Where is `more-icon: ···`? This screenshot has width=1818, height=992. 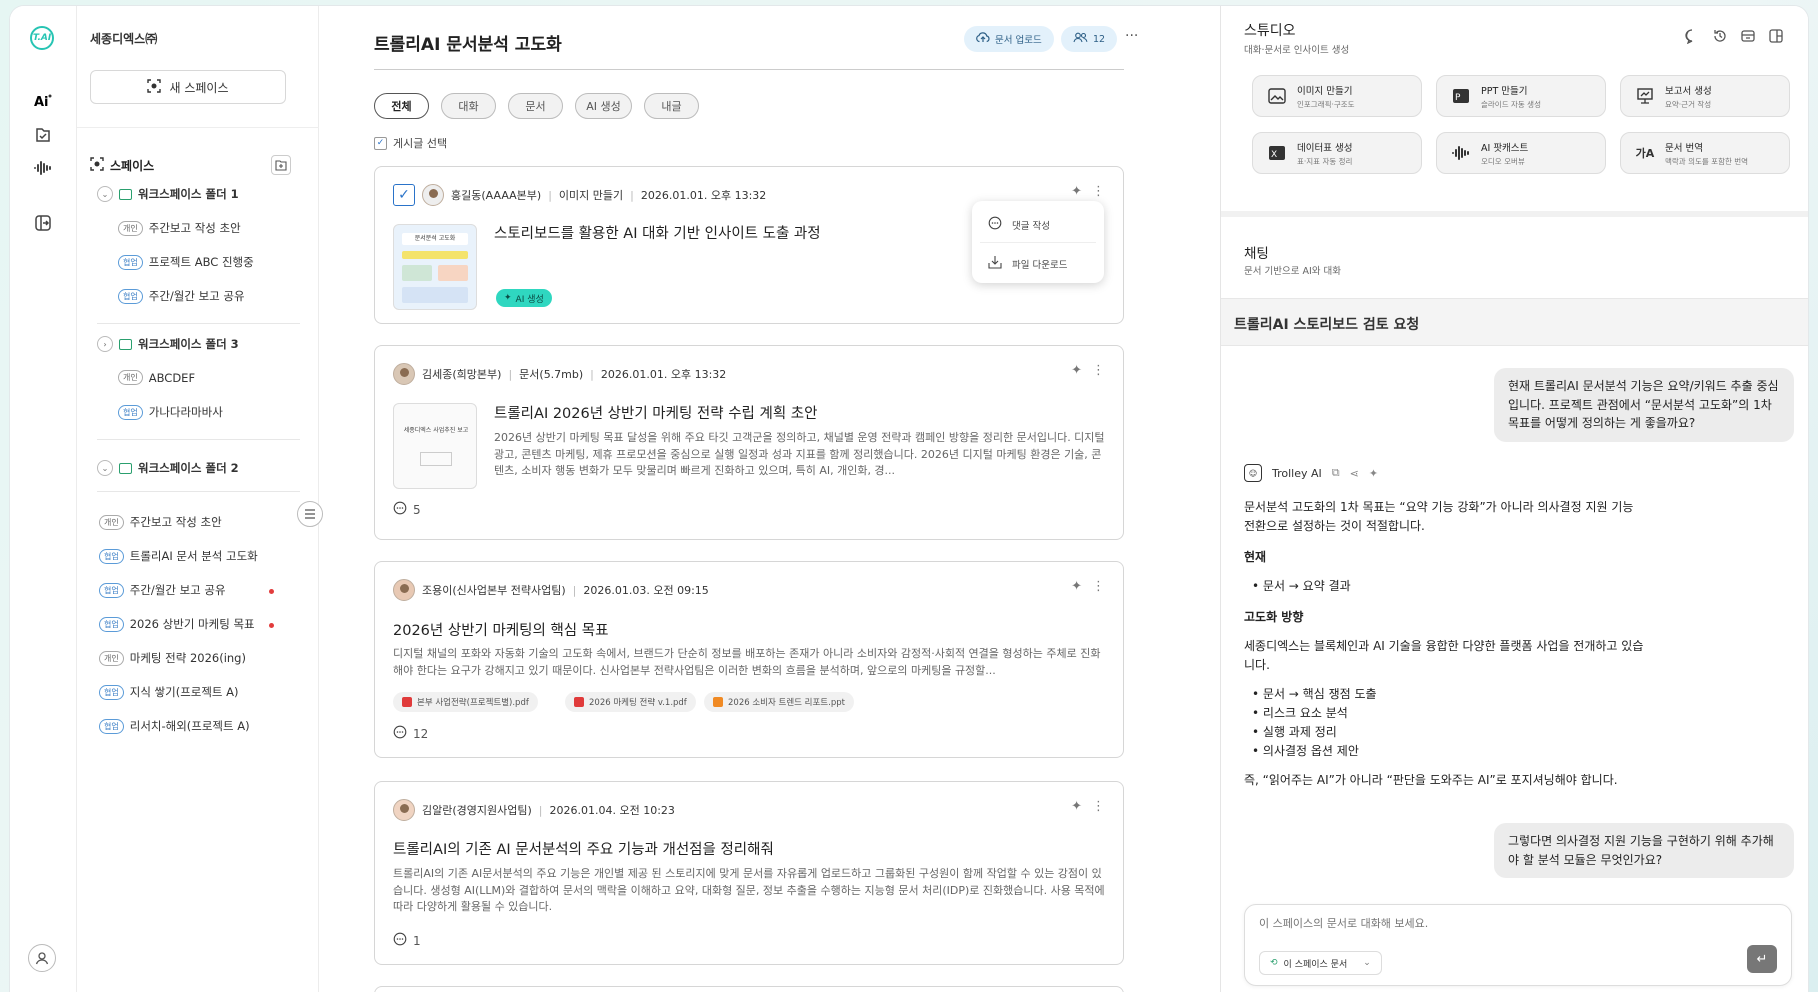 more-icon: ··· is located at coordinates (1131, 36).